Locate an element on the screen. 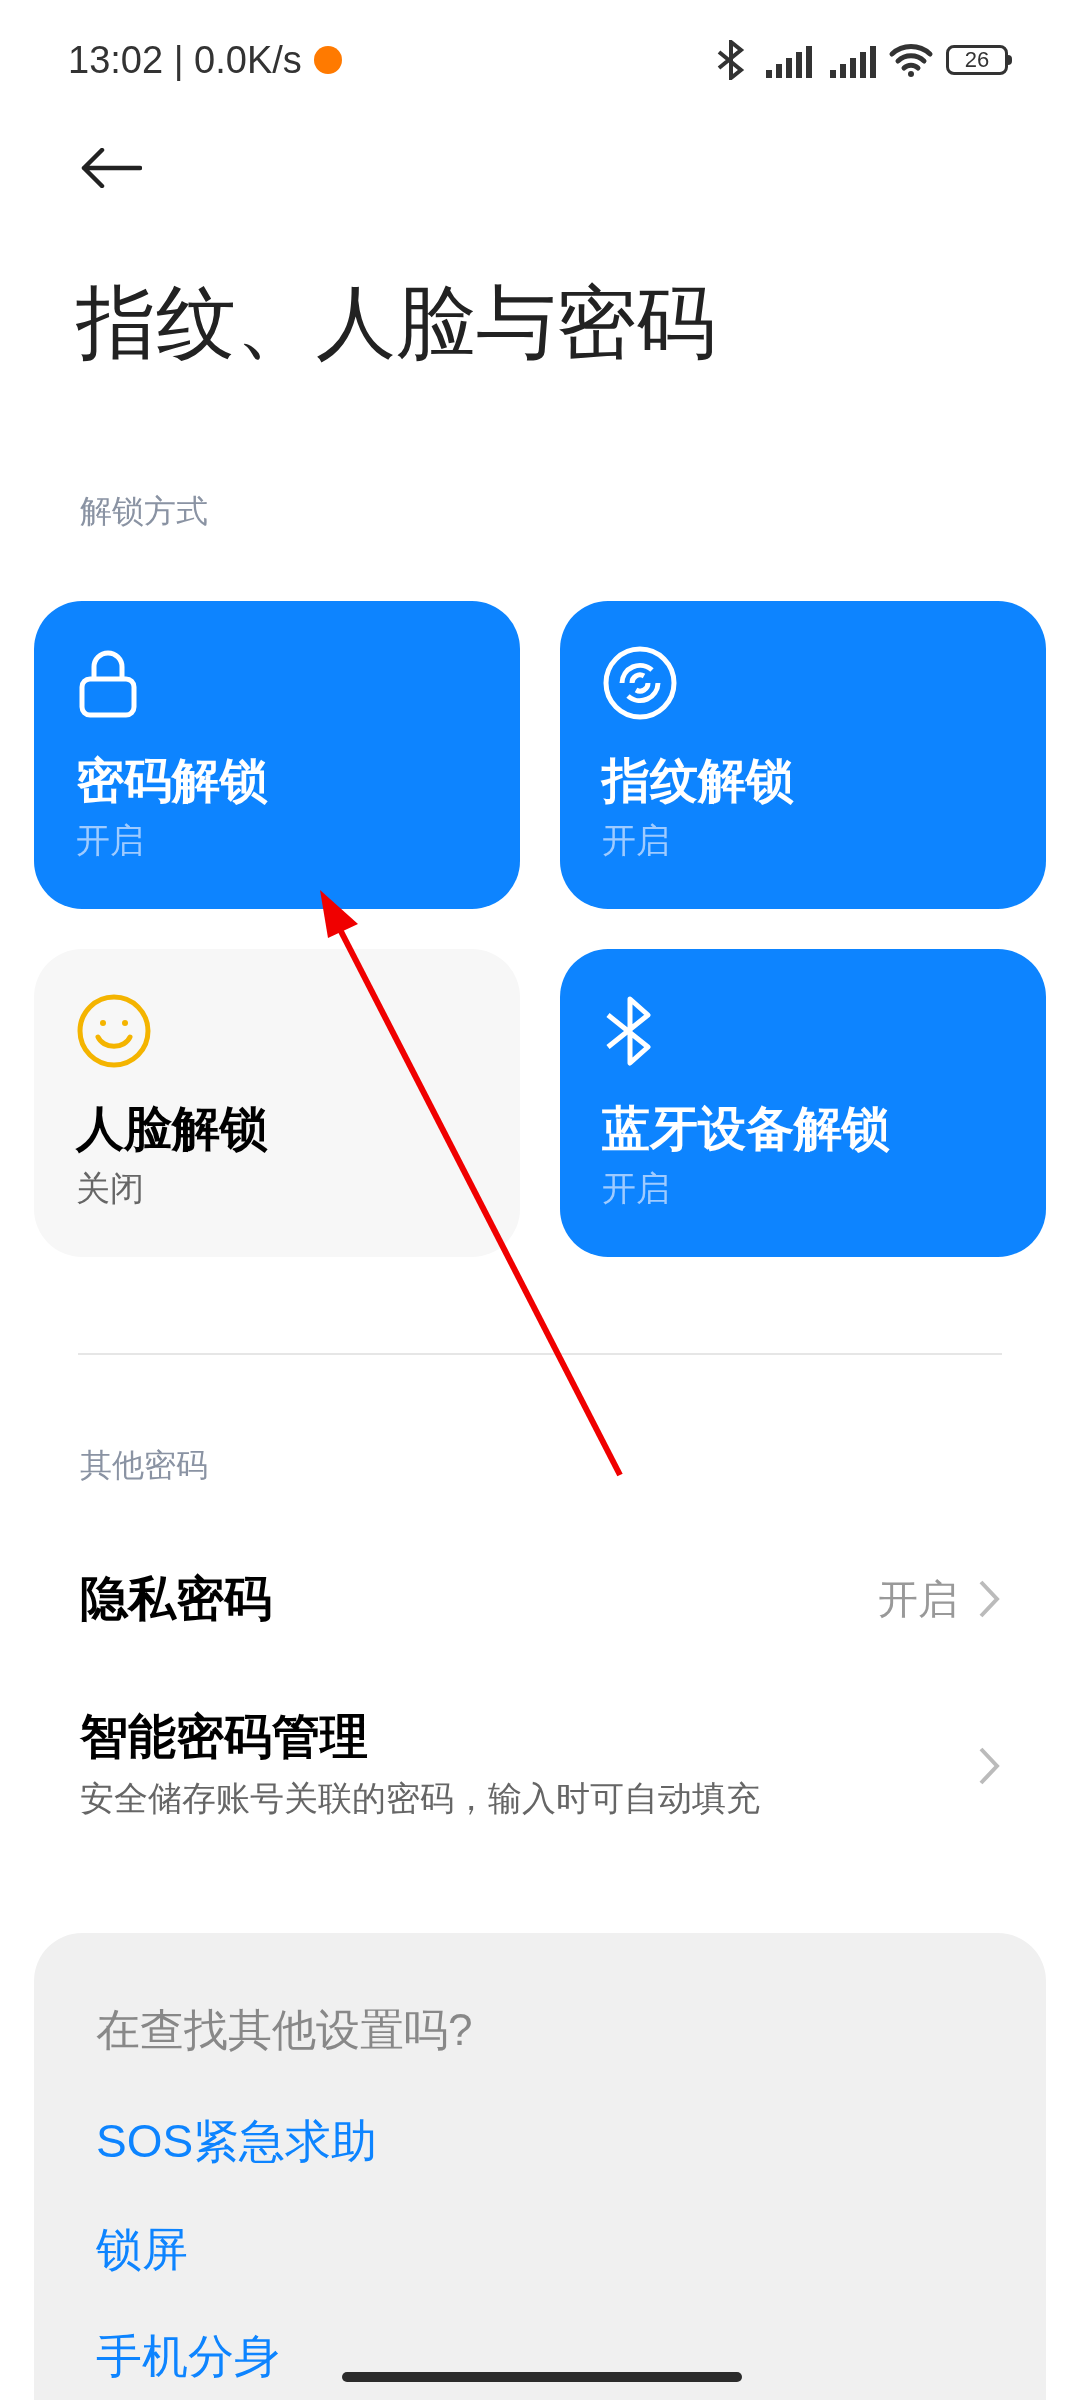  back-arrow-icon is located at coordinates (111, 168).